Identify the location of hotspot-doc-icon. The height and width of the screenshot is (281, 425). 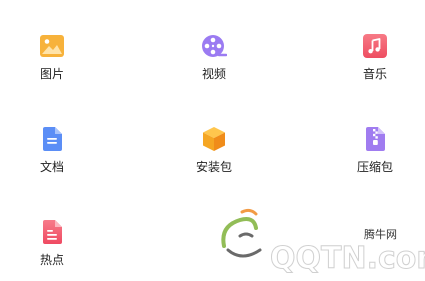
(52, 232).